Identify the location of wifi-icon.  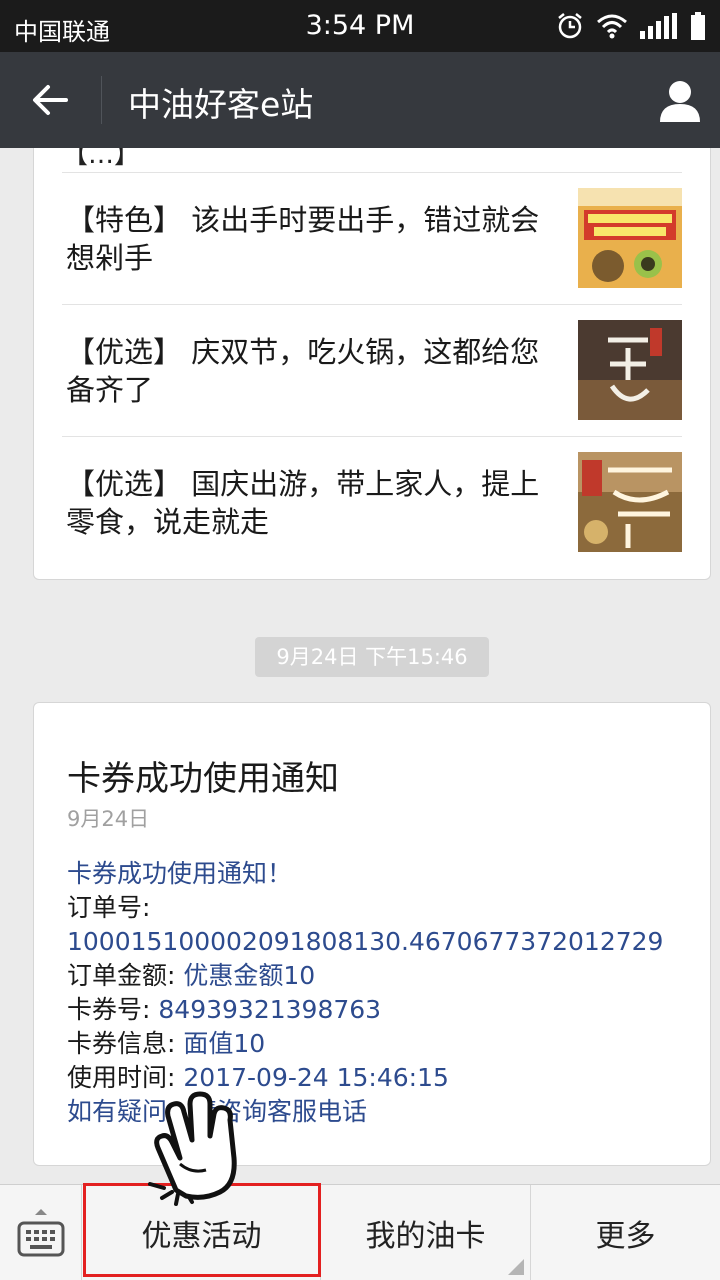
(612, 26).